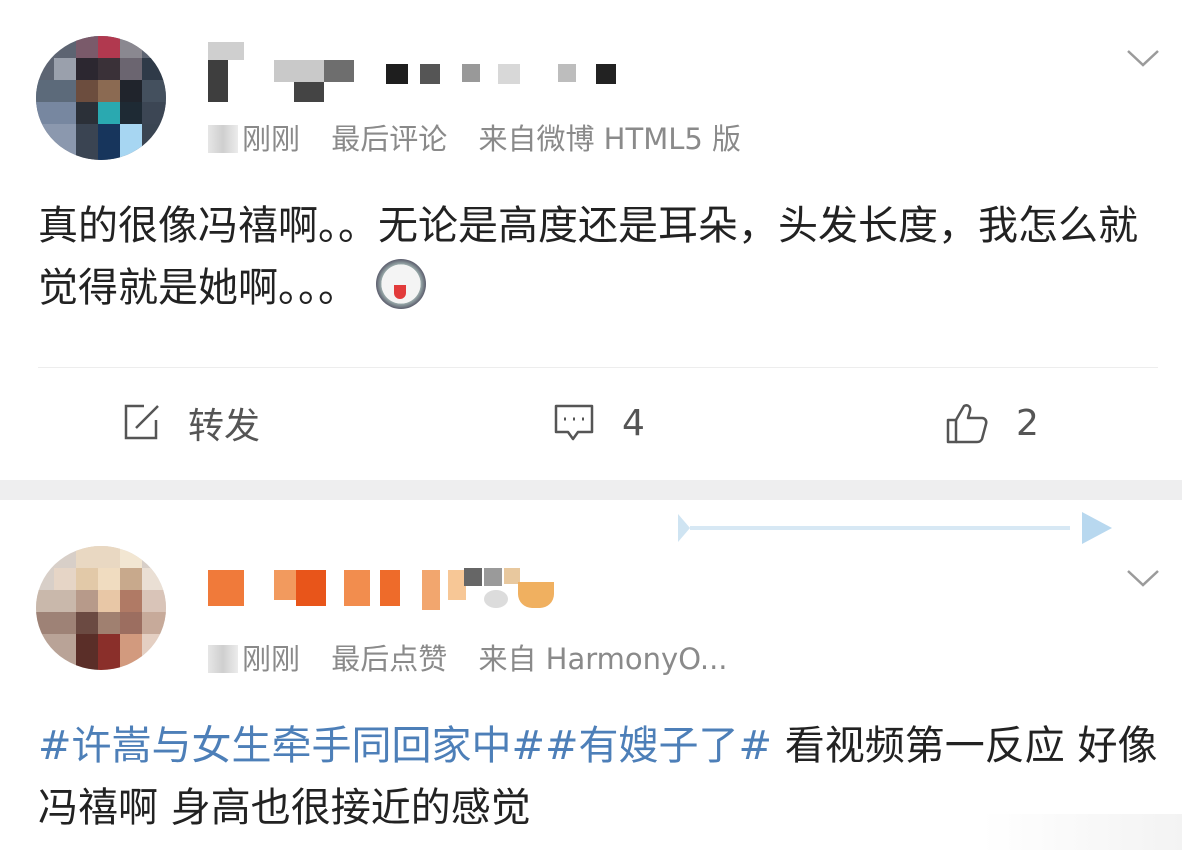 This screenshot has height=850, width=1182. Describe the element at coordinates (389, 139) in the screenshot. I see `post-action: 最后评论` at that location.